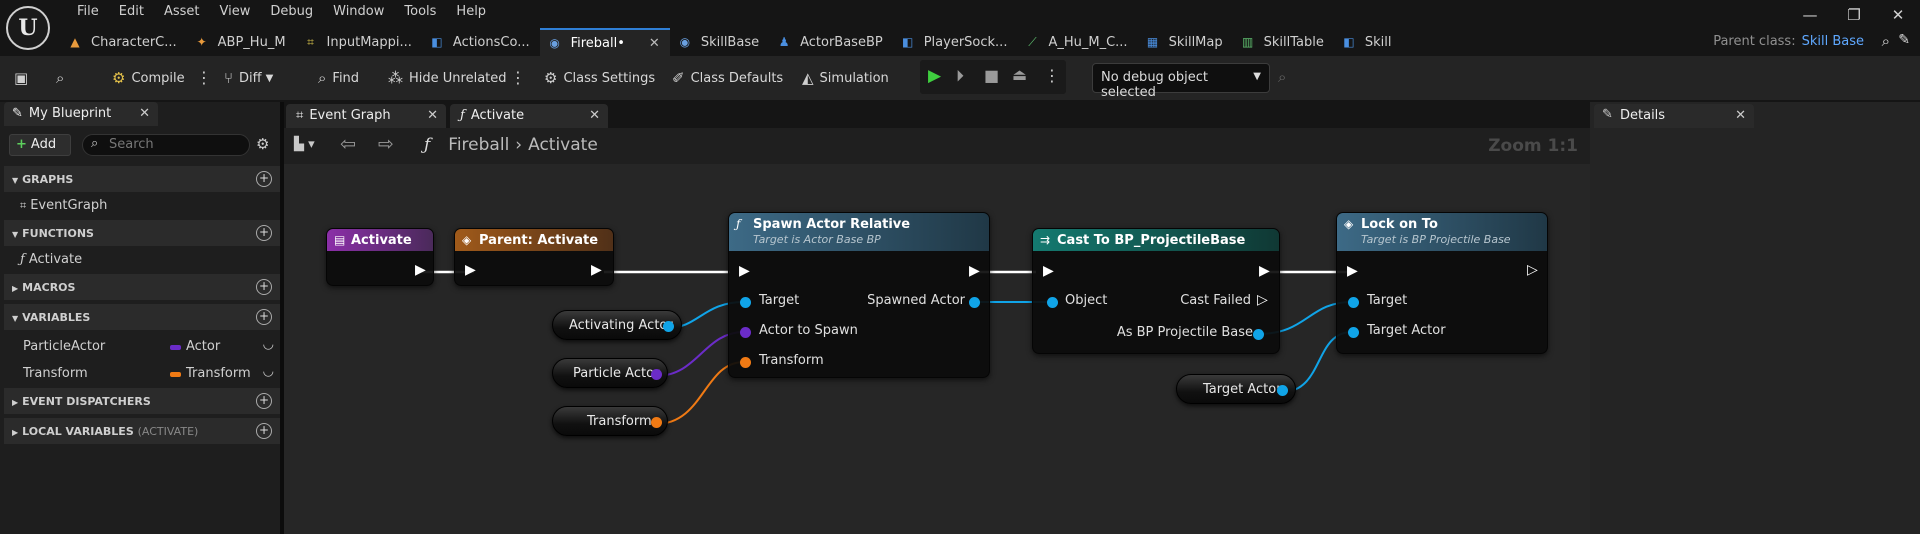 The width and height of the screenshot is (1920, 534). Describe the element at coordinates (380, 257) in the screenshot. I see `node-activate: ▤ Activate ▶` at that location.